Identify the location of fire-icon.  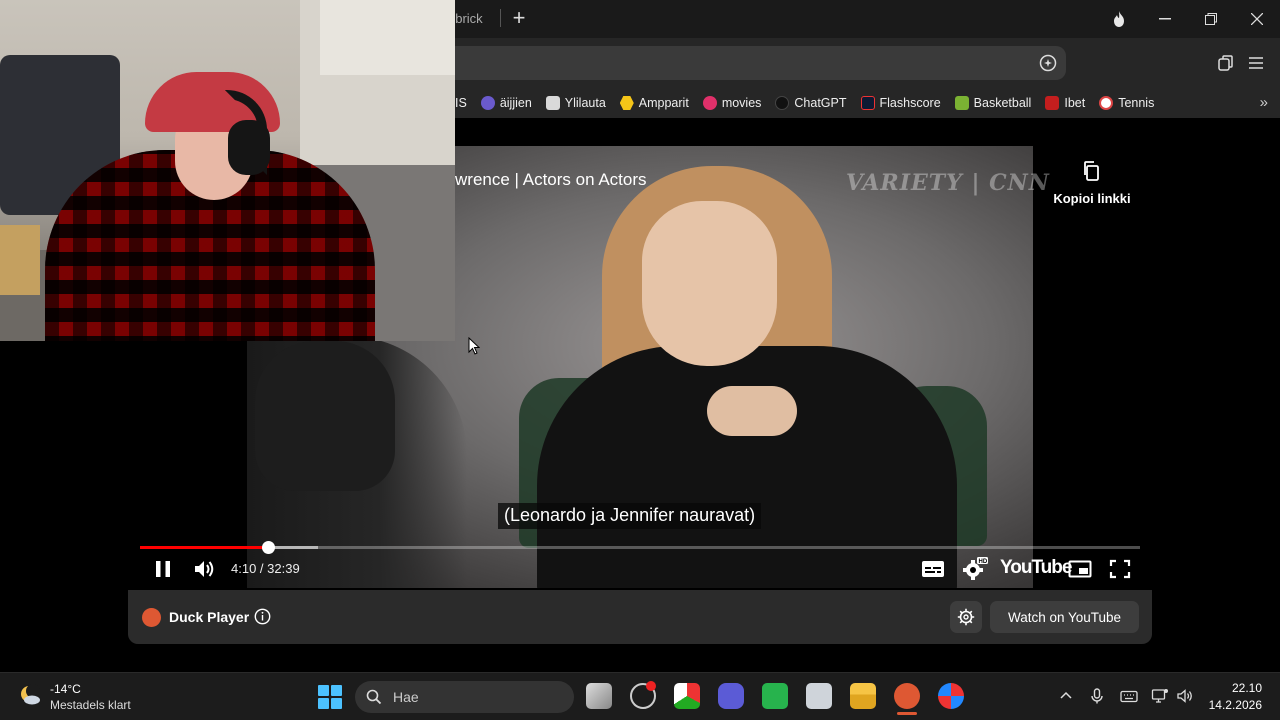
(1119, 19).